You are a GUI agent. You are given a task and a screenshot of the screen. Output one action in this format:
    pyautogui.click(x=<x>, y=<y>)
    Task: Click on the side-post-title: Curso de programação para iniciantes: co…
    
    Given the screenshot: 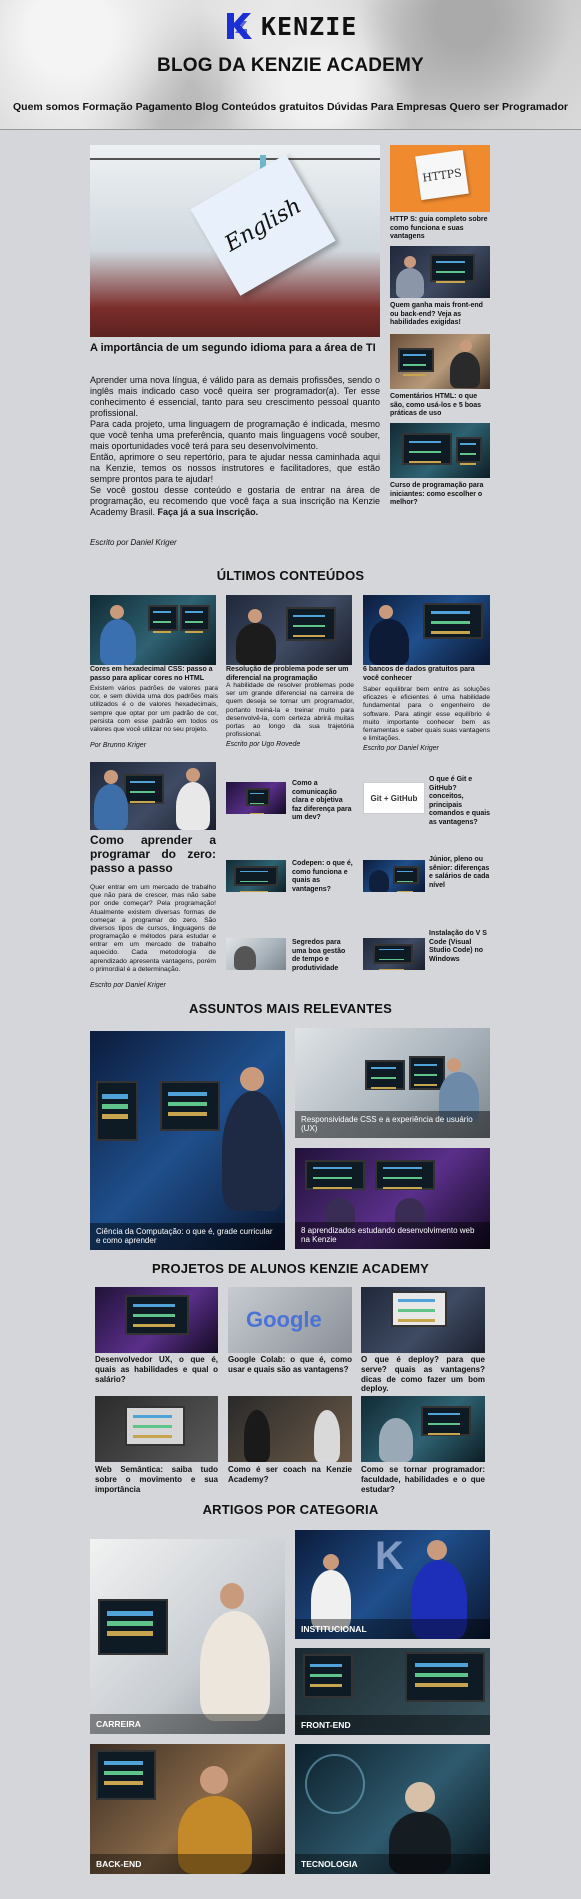 What is the action you would take?
    pyautogui.click(x=440, y=495)
    